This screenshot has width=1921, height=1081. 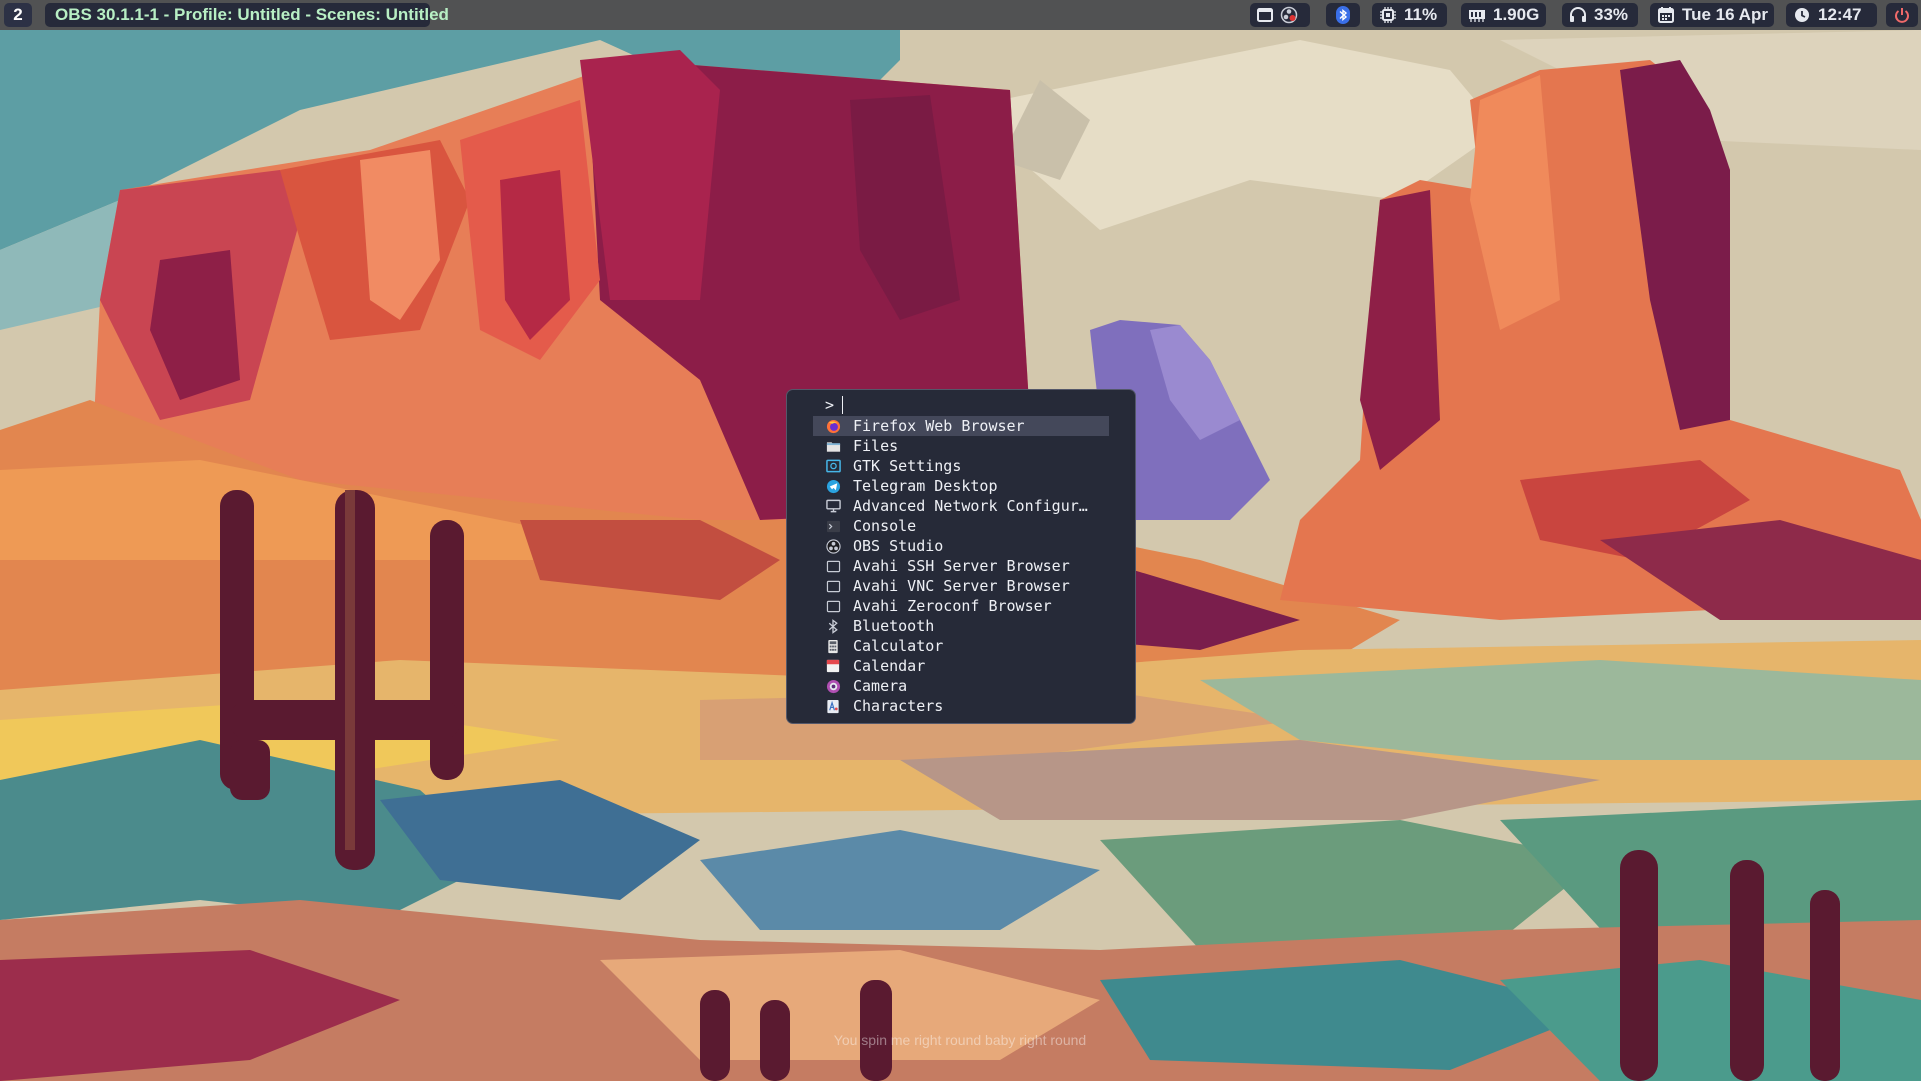 I want to click on date-indicator: Tue 16 Apr, so click(x=1712, y=15).